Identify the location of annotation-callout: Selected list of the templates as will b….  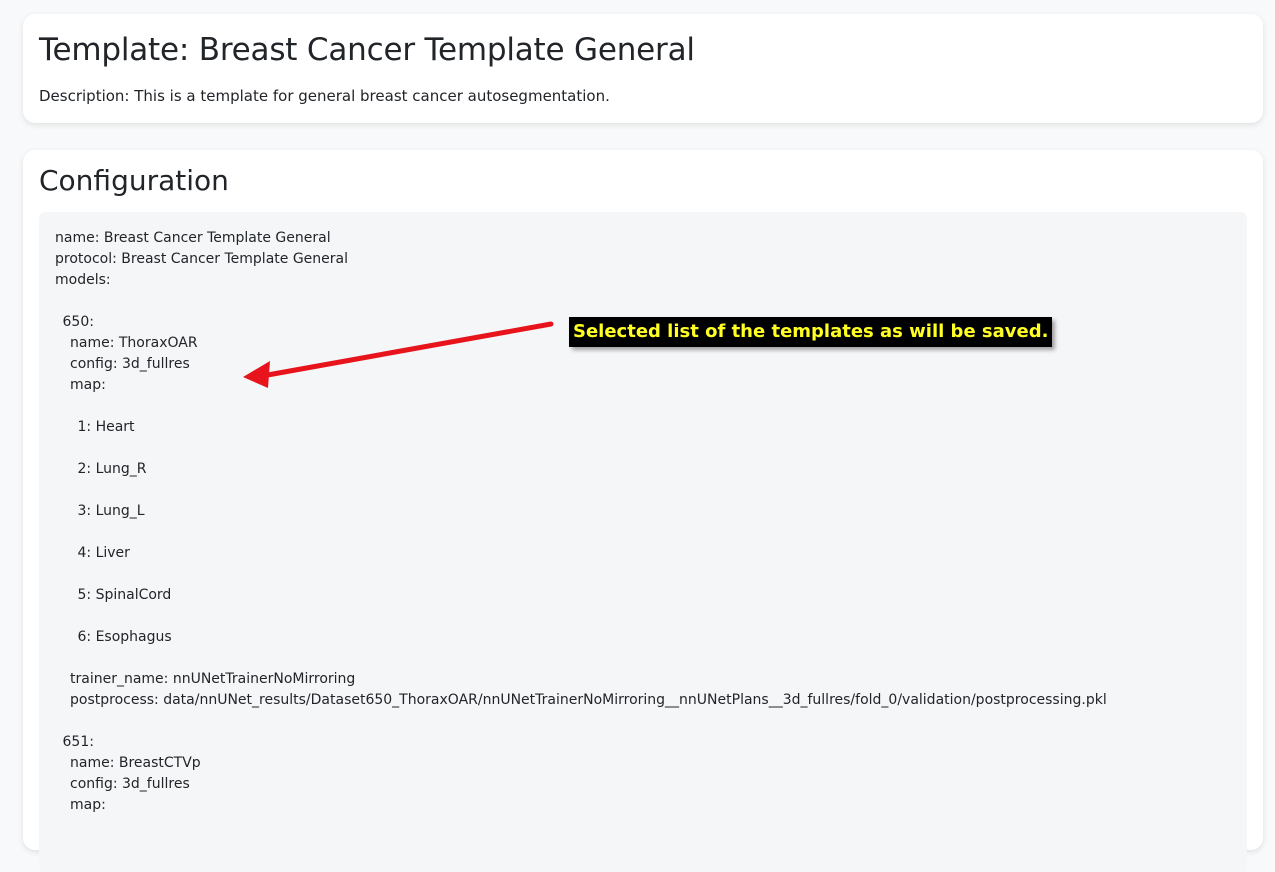
(811, 332).